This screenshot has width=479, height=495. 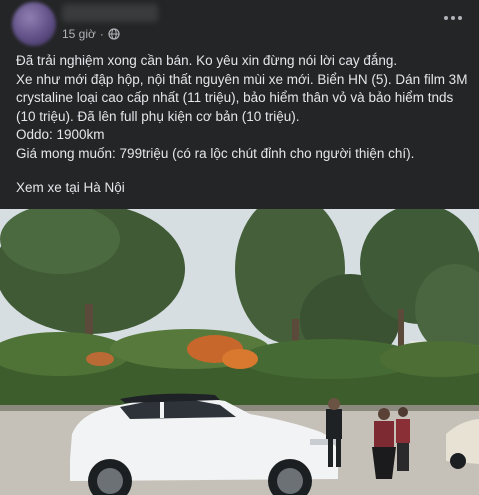 What do you see at coordinates (79, 34) in the screenshot?
I see `post-timestamp: 15 giờ` at bounding box center [79, 34].